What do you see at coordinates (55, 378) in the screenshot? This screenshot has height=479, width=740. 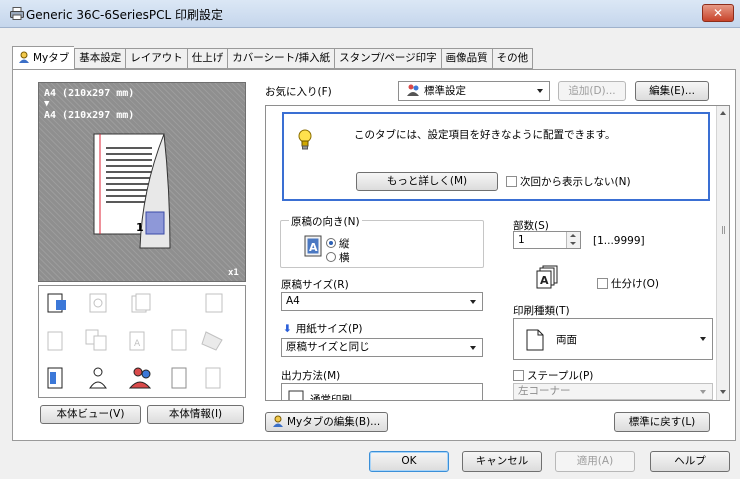 I see `document-icon` at bounding box center [55, 378].